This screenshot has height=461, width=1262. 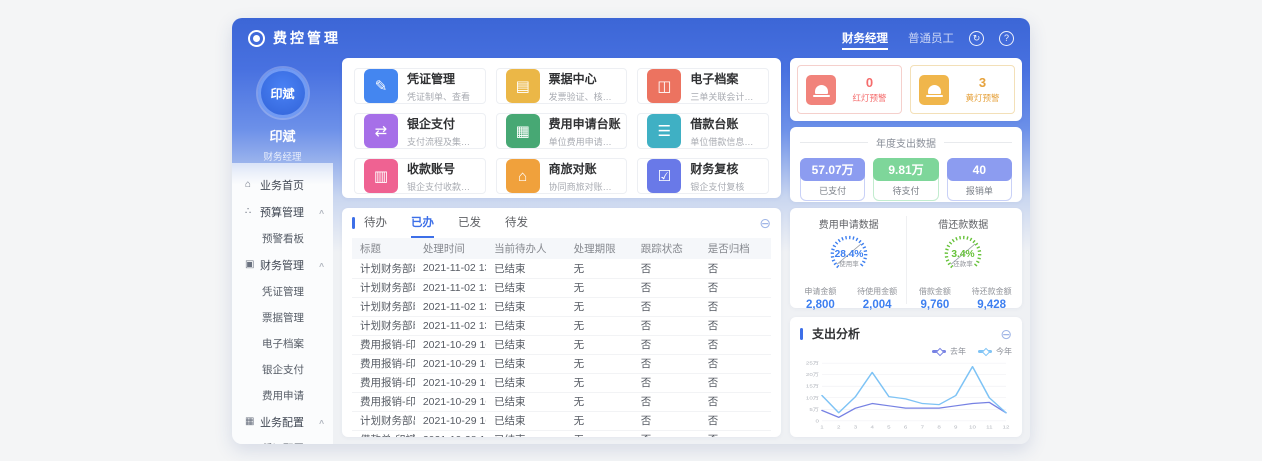 I want to click on tab: 待办, so click(x=375, y=223).